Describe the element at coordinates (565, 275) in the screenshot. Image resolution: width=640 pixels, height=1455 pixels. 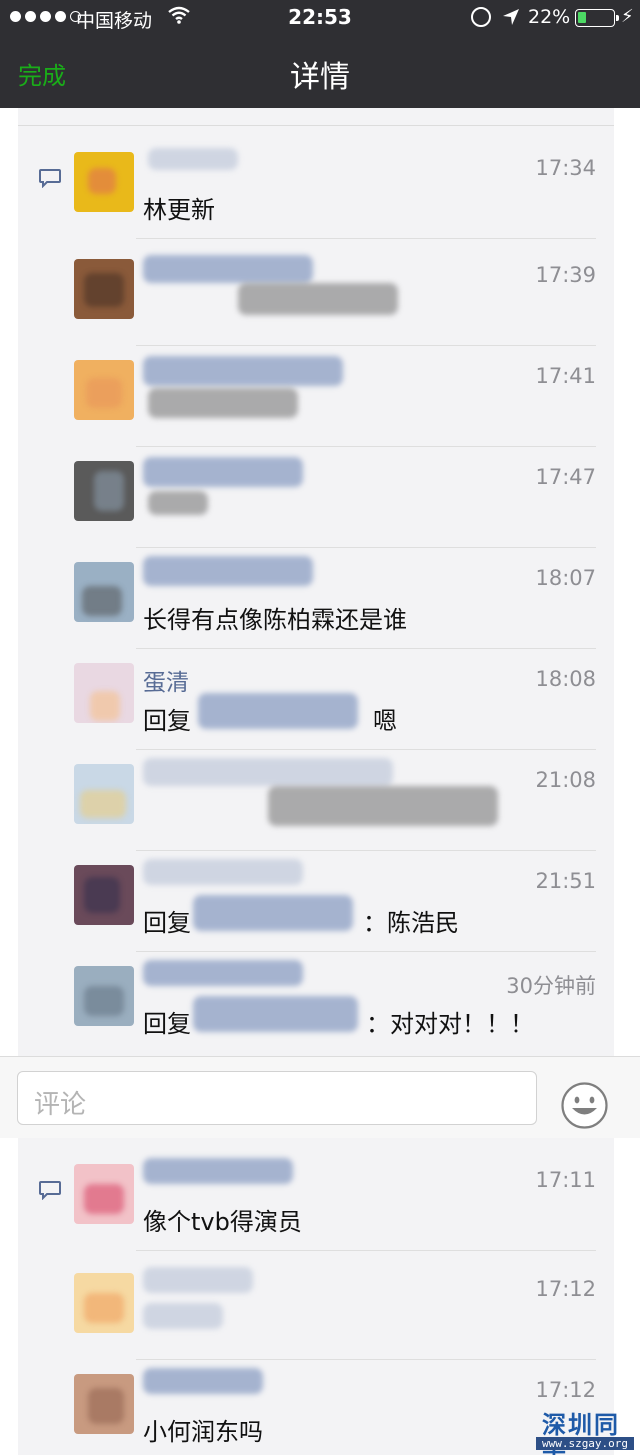
I see `comment-time: 17:39` at that location.